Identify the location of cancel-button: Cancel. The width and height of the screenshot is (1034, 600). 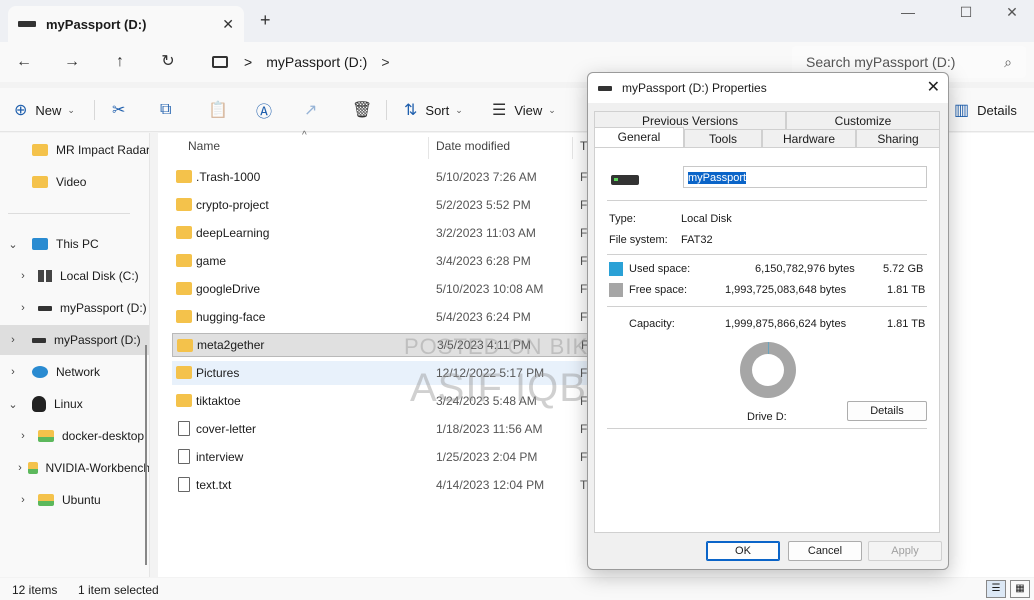
(825, 551).